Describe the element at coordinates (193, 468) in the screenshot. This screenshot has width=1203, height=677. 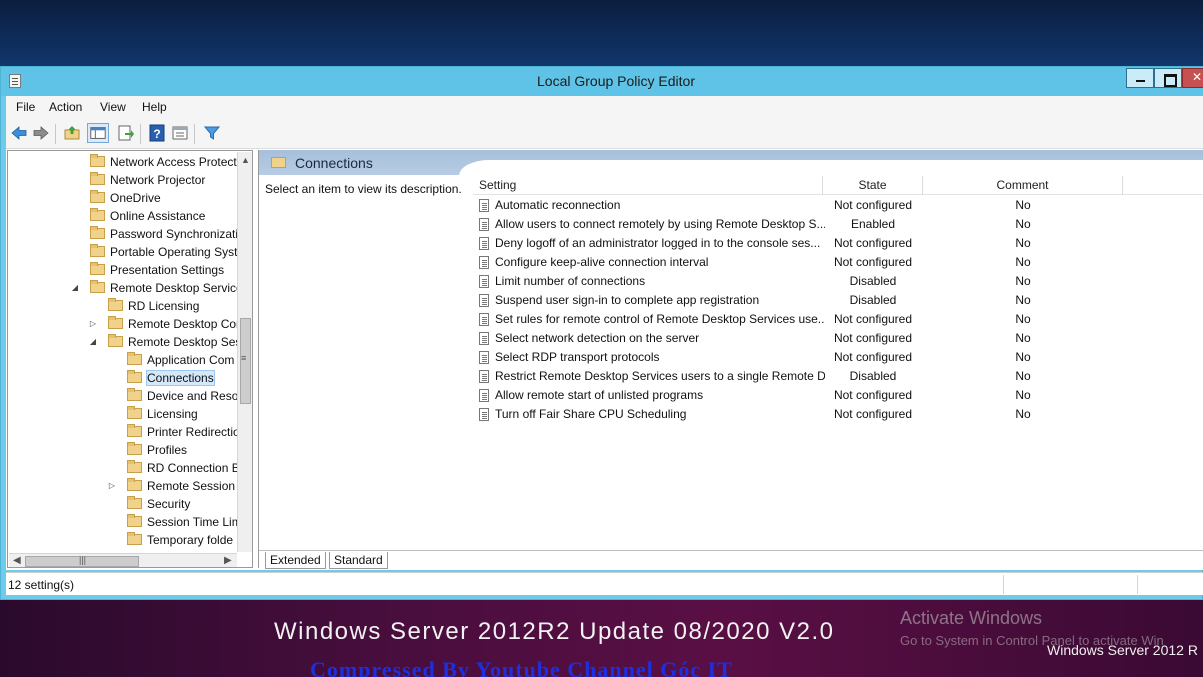
I see `tree-item-label: RD Connection B` at that location.